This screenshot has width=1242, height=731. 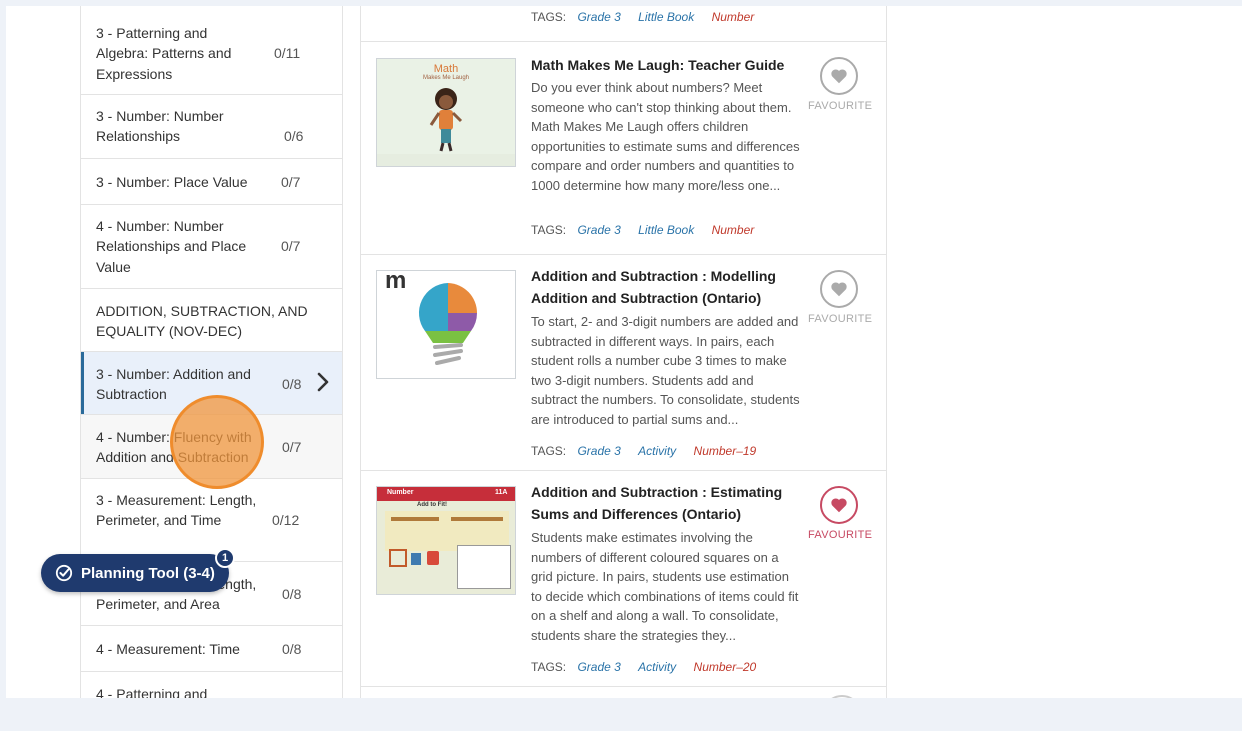 I want to click on resource-card: TAGS: Grade 3 Little Book Number, so click(x=623, y=24).